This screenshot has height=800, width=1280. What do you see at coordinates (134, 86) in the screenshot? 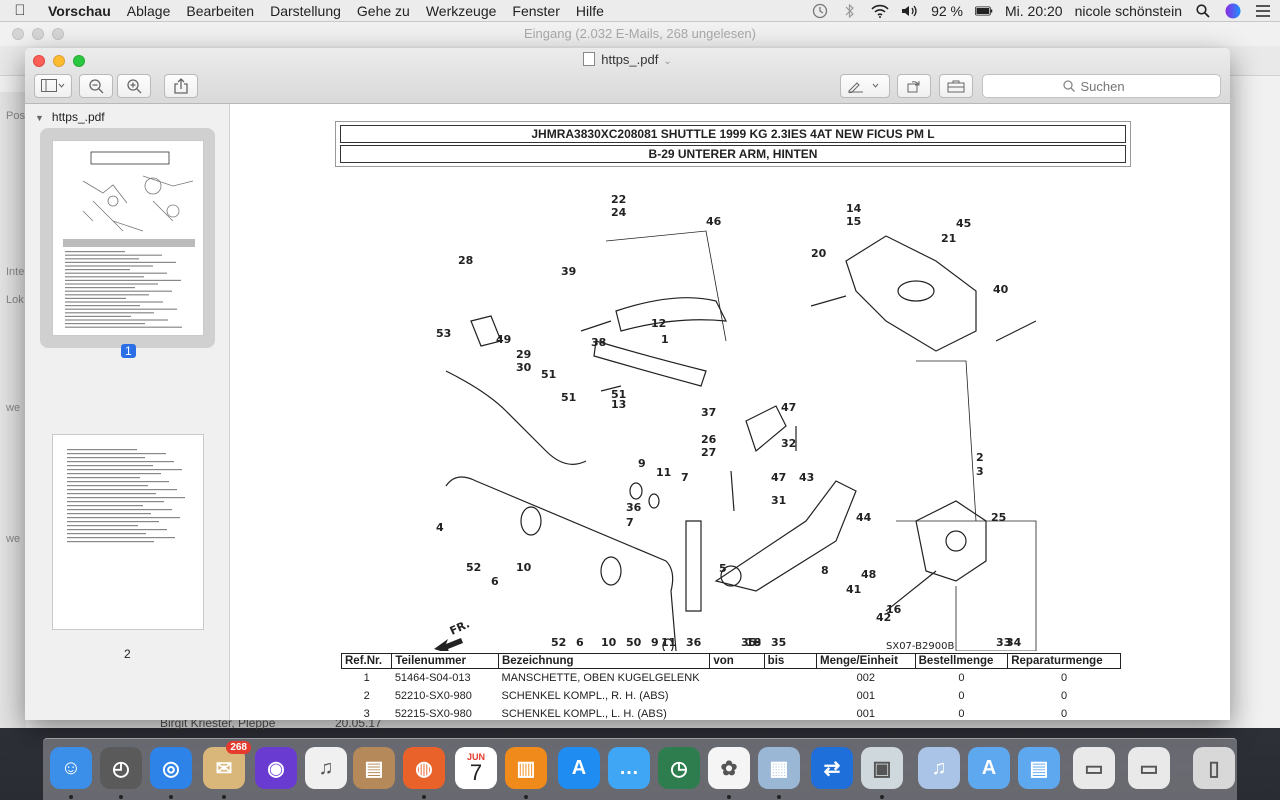
I see `zoom-in-button` at bounding box center [134, 86].